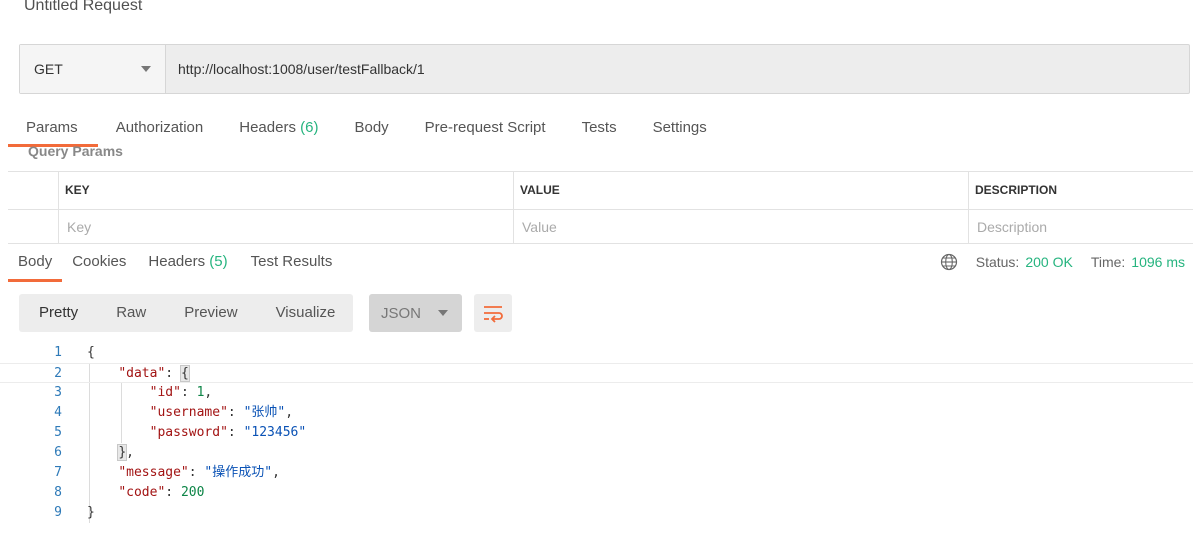 The height and width of the screenshot is (548, 1193). What do you see at coordinates (596, 353) in the screenshot?
I see `code-line: 1{` at bounding box center [596, 353].